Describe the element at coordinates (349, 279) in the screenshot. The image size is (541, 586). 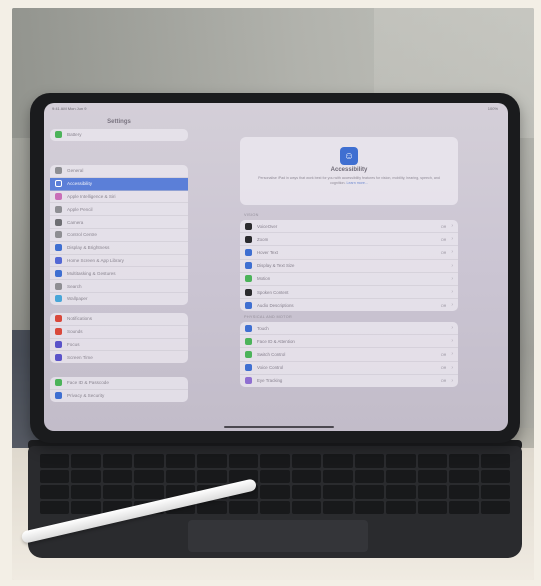
I see `settings-row: Motion ›` at that location.